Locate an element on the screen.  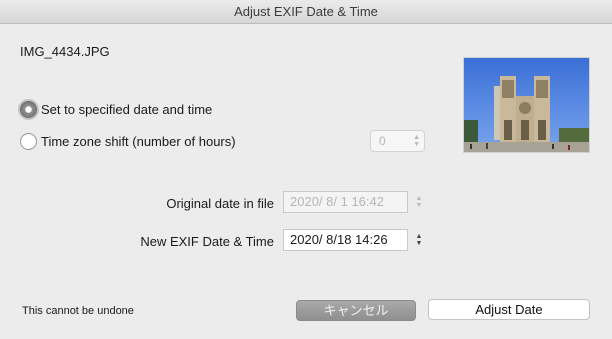
adjust-date-button: Adjust Date is located at coordinates (509, 309).